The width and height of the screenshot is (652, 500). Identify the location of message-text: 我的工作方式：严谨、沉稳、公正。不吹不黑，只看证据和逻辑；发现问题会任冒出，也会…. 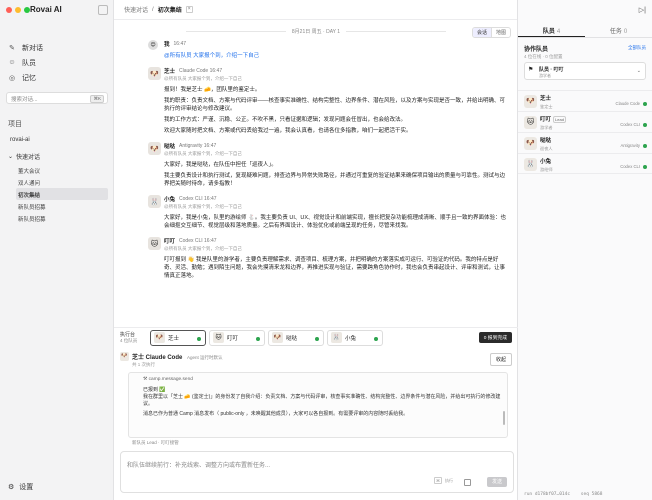
(285, 120).